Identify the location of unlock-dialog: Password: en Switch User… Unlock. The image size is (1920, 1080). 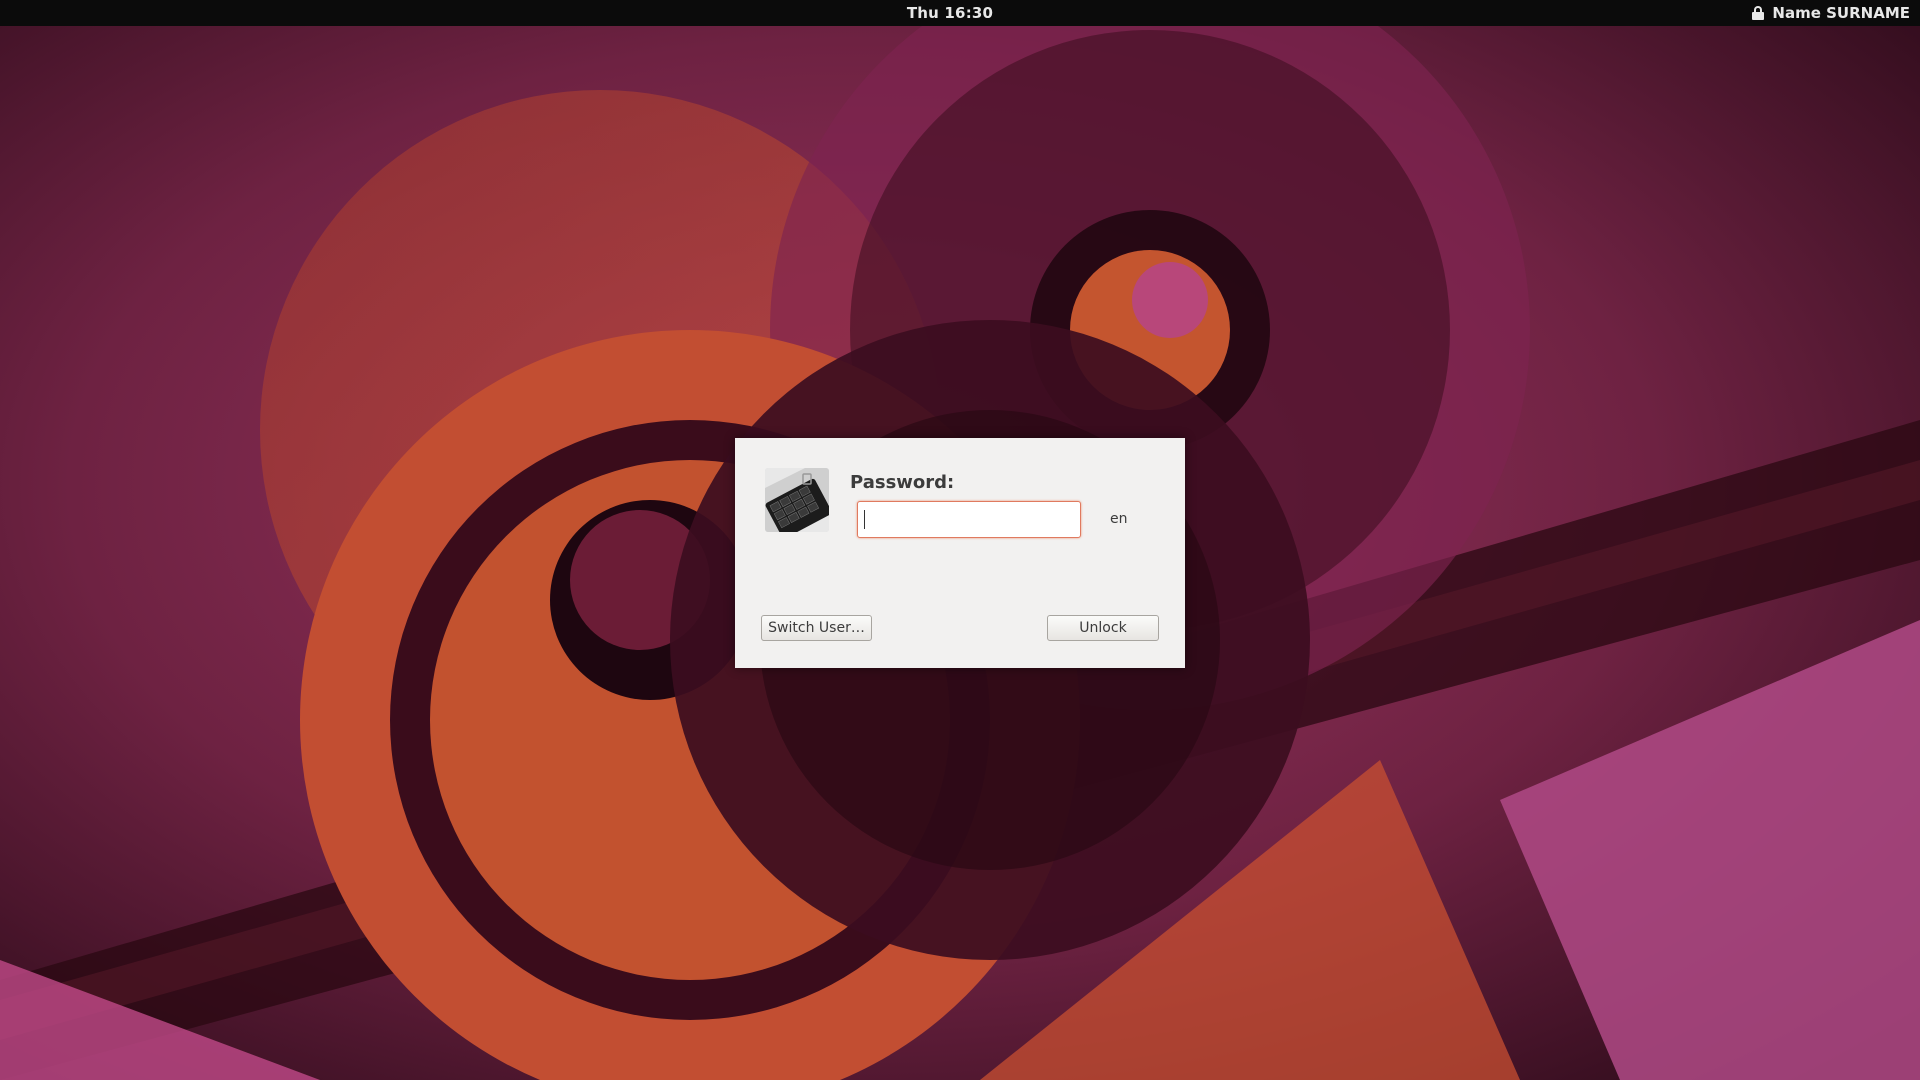
(960, 553).